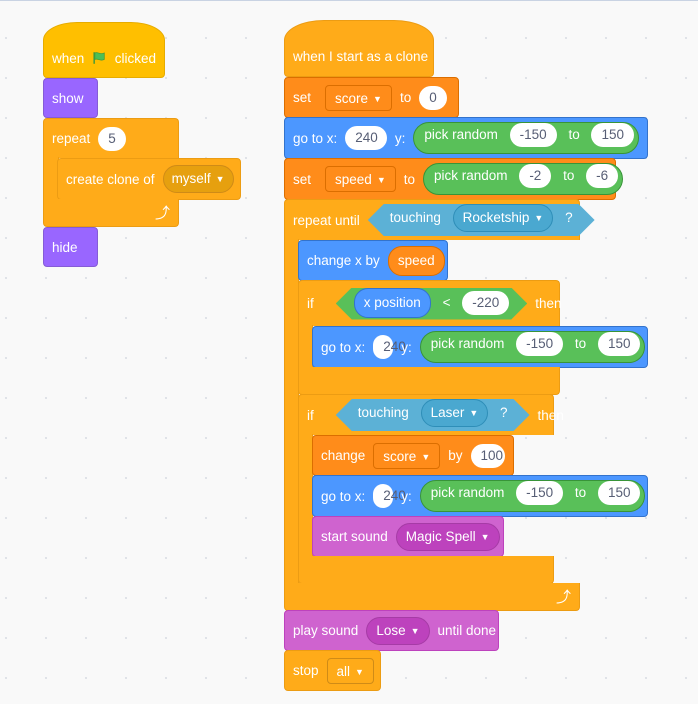 The height and width of the screenshot is (704, 698). What do you see at coordinates (360, 179) in the screenshot?
I see `speed-variable-dropdown: speed ▼` at bounding box center [360, 179].